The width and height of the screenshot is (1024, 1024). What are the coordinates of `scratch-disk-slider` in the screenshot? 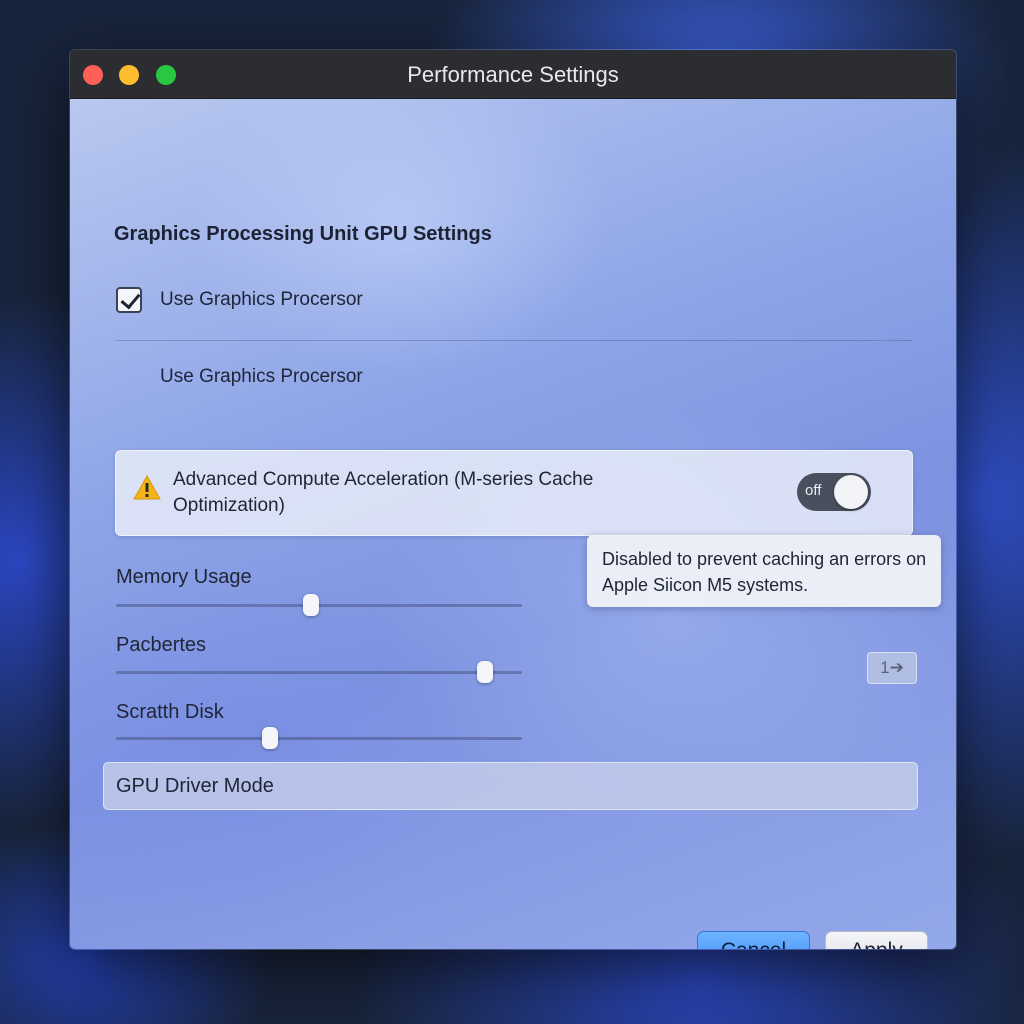 It's located at (319, 738).